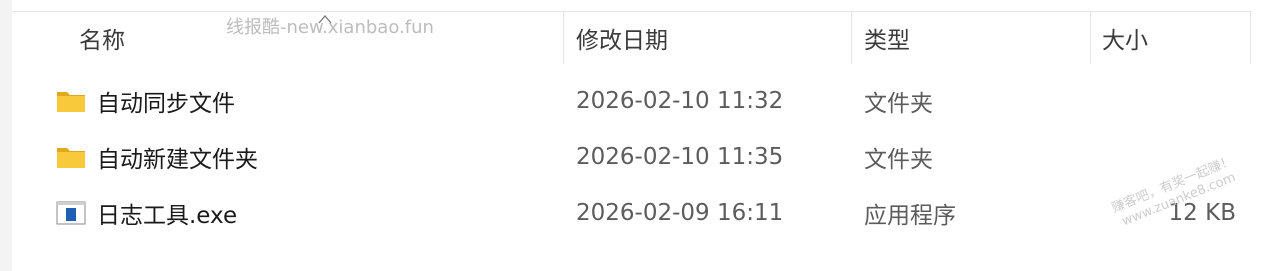 Image resolution: width=1264 pixels, height=271 pixels. I want to click on file-name: 日志工具.exe, so click(167, 216).